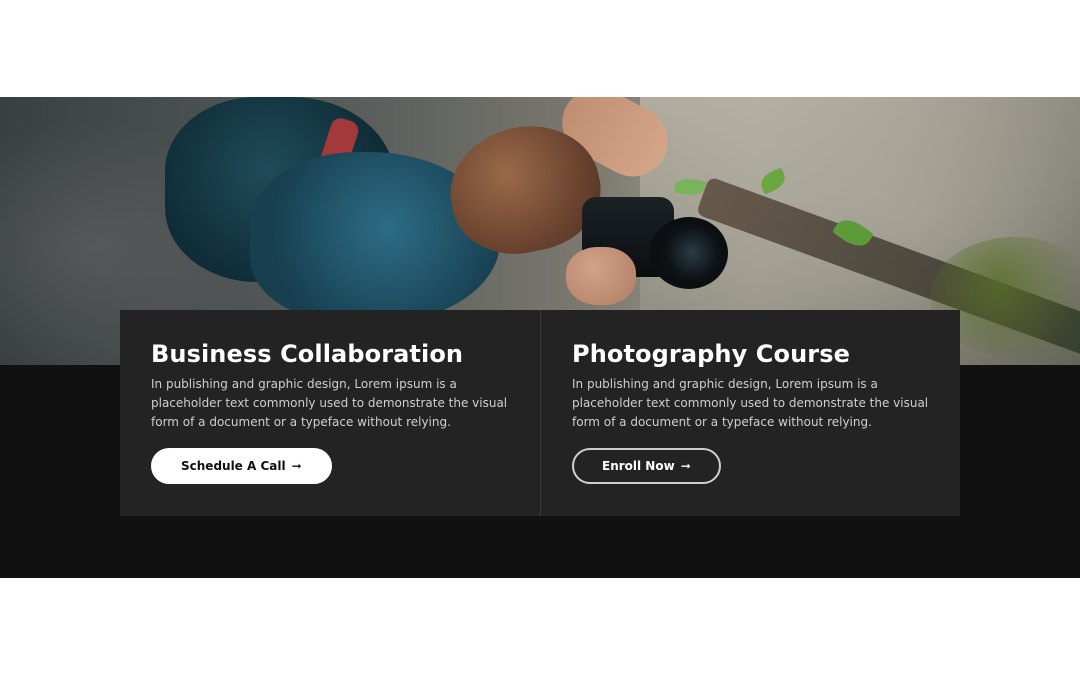 The image size is (1080, 675). What do you see at coordinates (540, 48) in the screenshot?
I see `top-whitespace` at bounding box center [540, 48].